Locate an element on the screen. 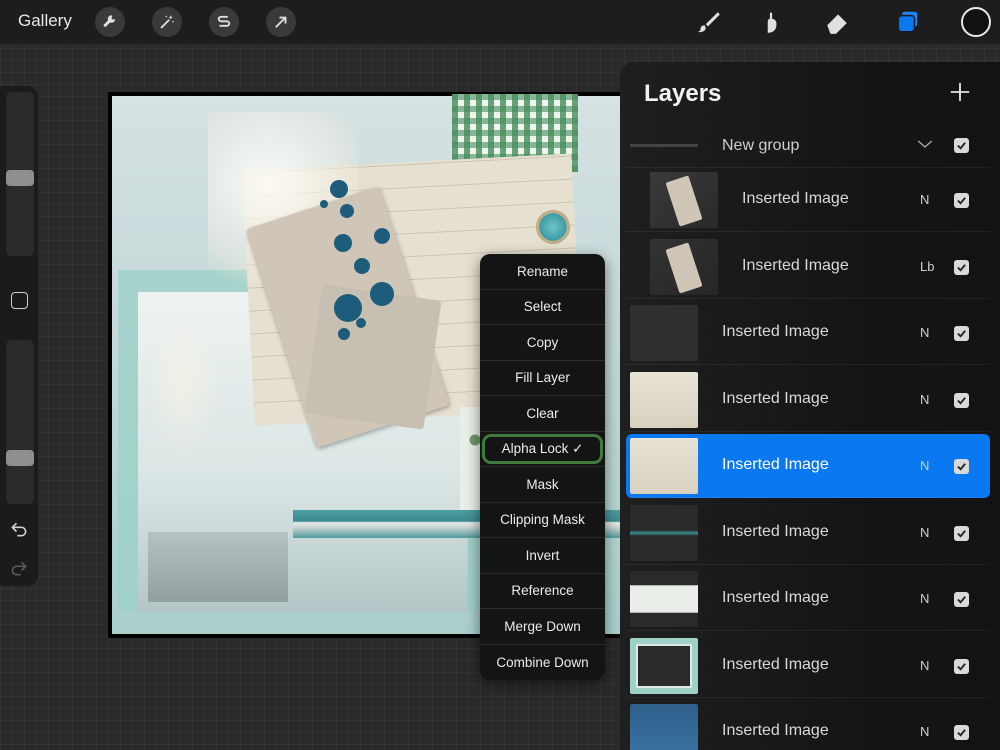  menu-item-mask: Mask is located at coordinates (542, 485).